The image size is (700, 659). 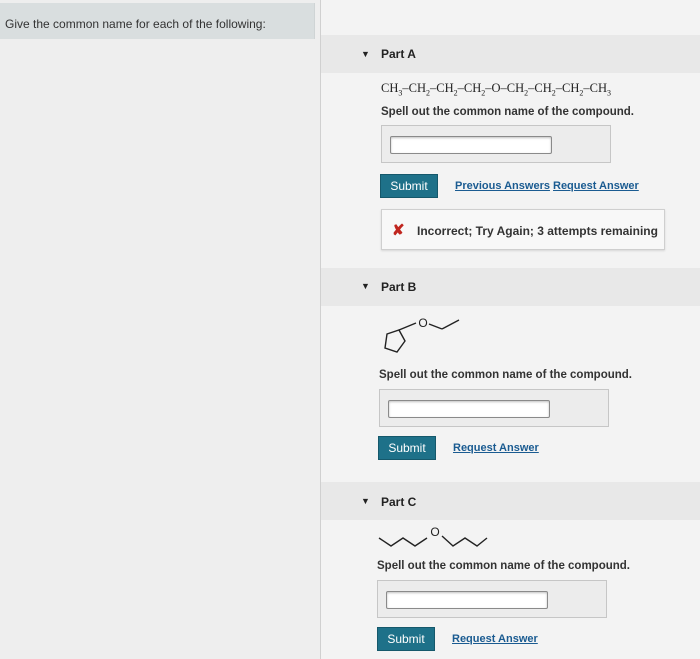 I want to click on formula-subscript: 3, so click(x=609, y=93).